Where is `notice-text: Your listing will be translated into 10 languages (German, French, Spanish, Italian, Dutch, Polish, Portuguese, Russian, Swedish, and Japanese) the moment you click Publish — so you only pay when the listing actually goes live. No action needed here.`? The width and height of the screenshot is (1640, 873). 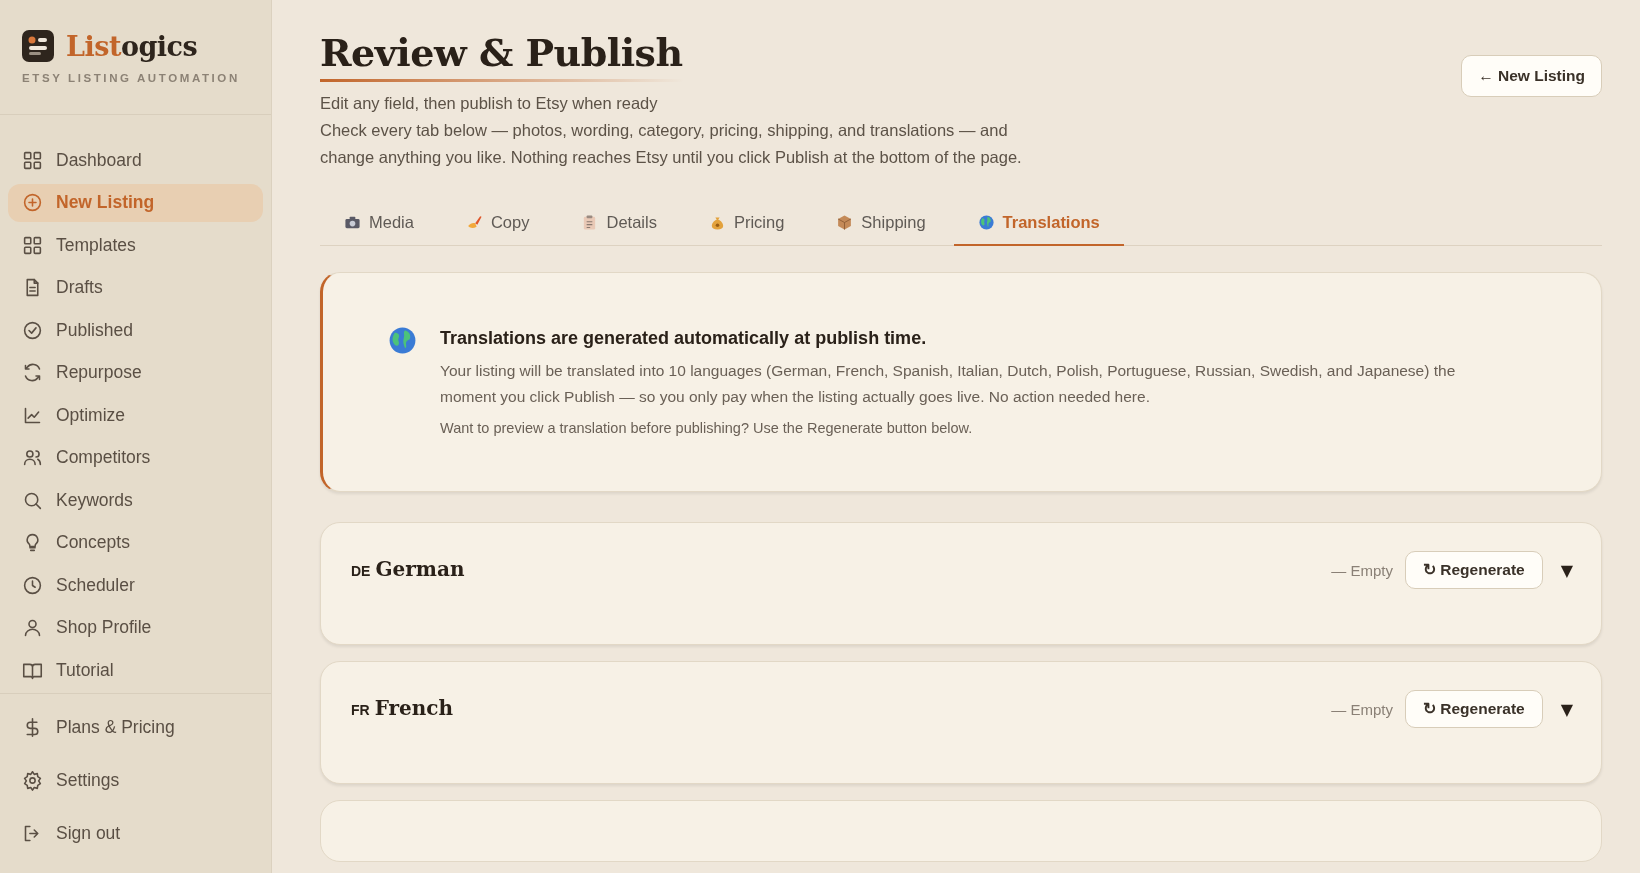 notice-text: Your listing will be translated into 10 languages (German, French, Spanish, Italian, Dutch, Polish, Portuguese, Russian, Swedish, and Japanese) the moment you click Publish — so you only pay when the listing actually goes live. No action needed here. is located at coordinates (948, 384).